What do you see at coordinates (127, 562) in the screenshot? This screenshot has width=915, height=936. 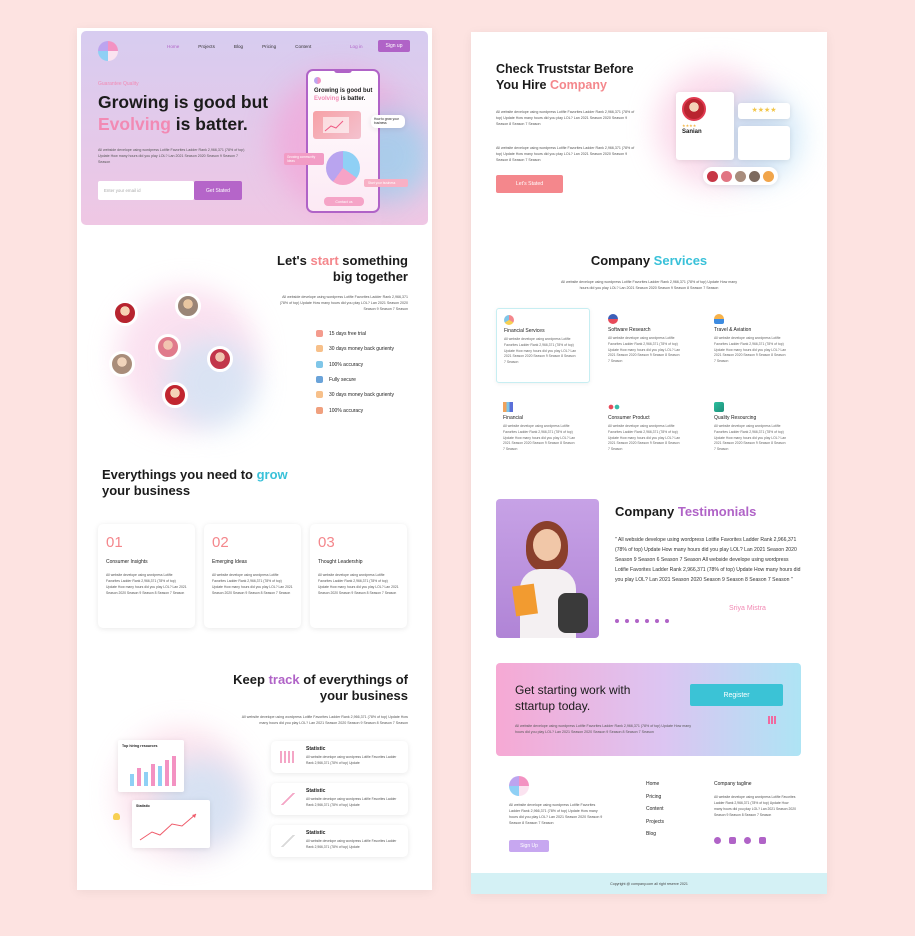 I see `card-title: Consumer Insights` at bounding box center [127, 562].